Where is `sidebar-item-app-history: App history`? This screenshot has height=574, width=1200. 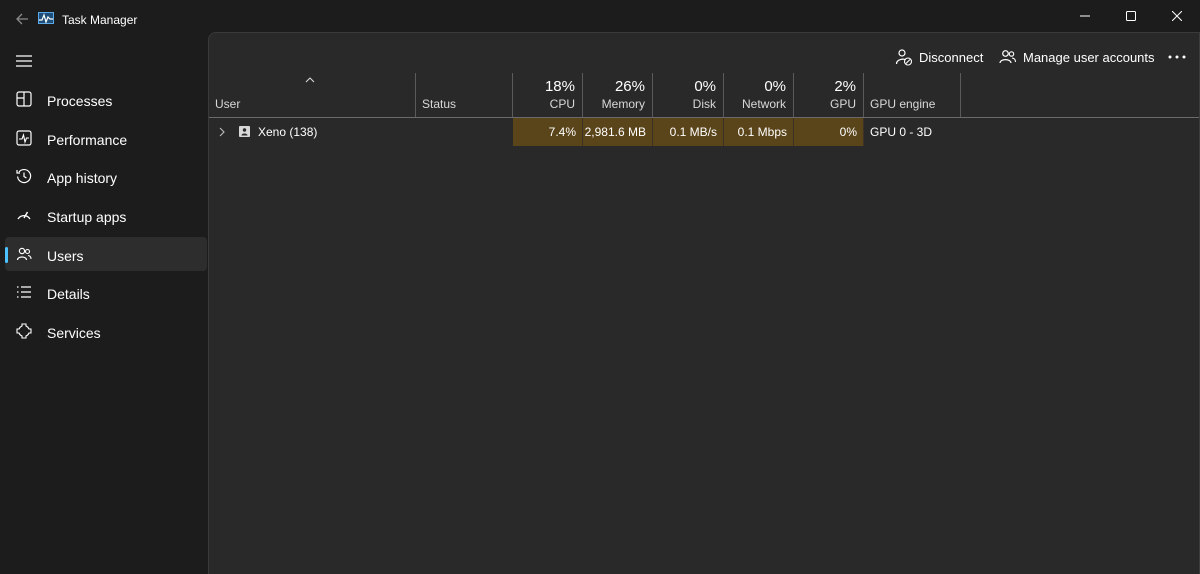 sidebar-item-app-history: App history is located at coordinates (106, 176).